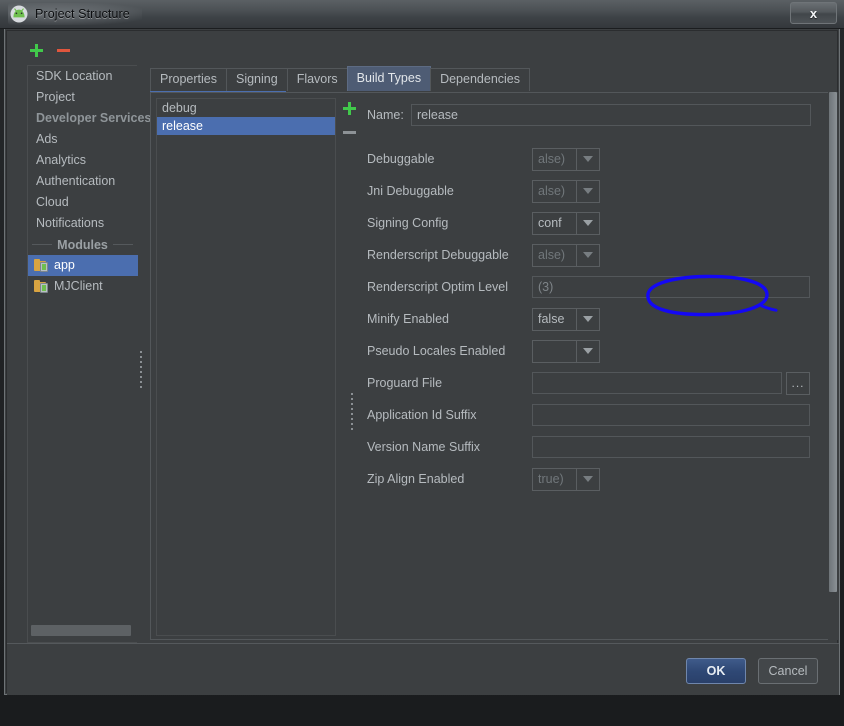  I want to click on form-row-debuggable: Debuggable alse), so click(483, 159).